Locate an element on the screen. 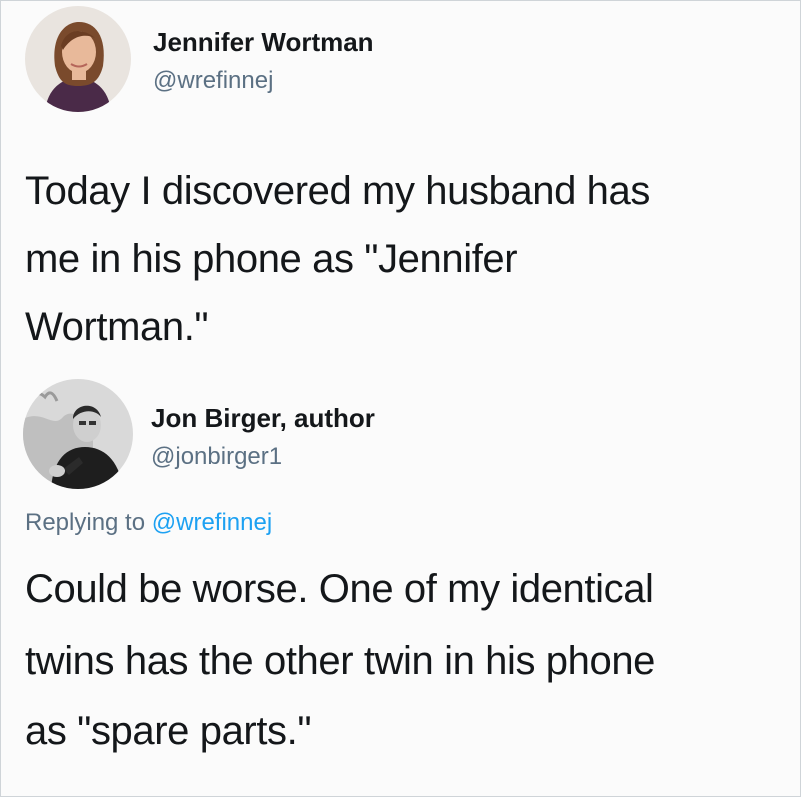 The width and height of the screenshot is (801, 797). user-avatar-woman-icon is located at coordinates (78, 59).